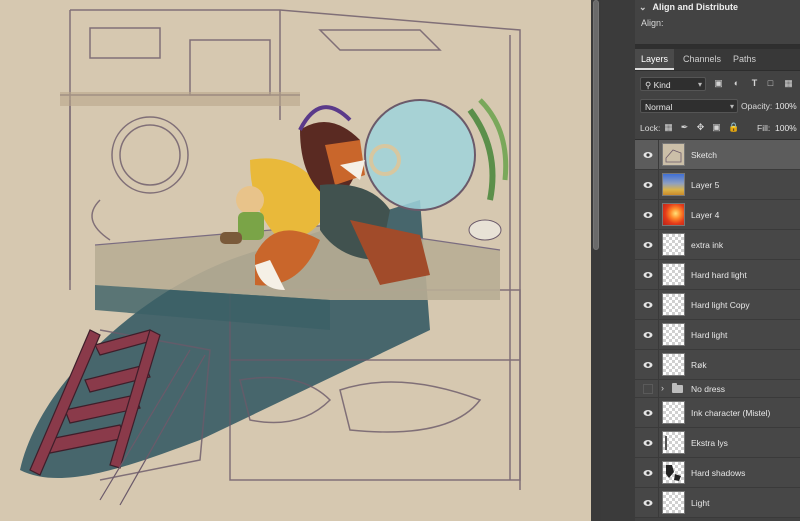  I want to click on filter-kind-value: Kind, so click(662, 85).